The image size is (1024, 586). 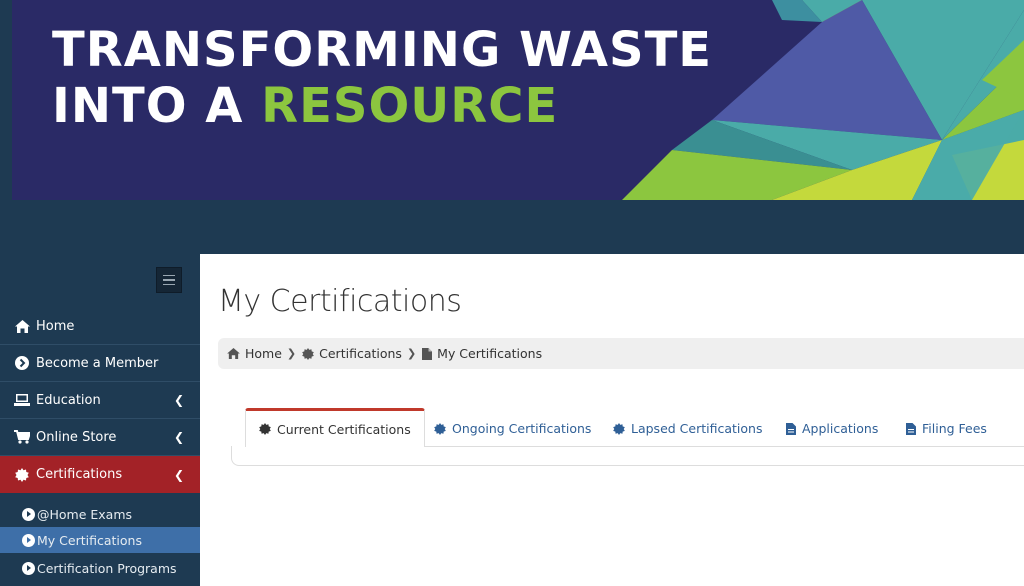 I want to click on breadcrumb-label: My Certifications, so click(x=490, y=353).